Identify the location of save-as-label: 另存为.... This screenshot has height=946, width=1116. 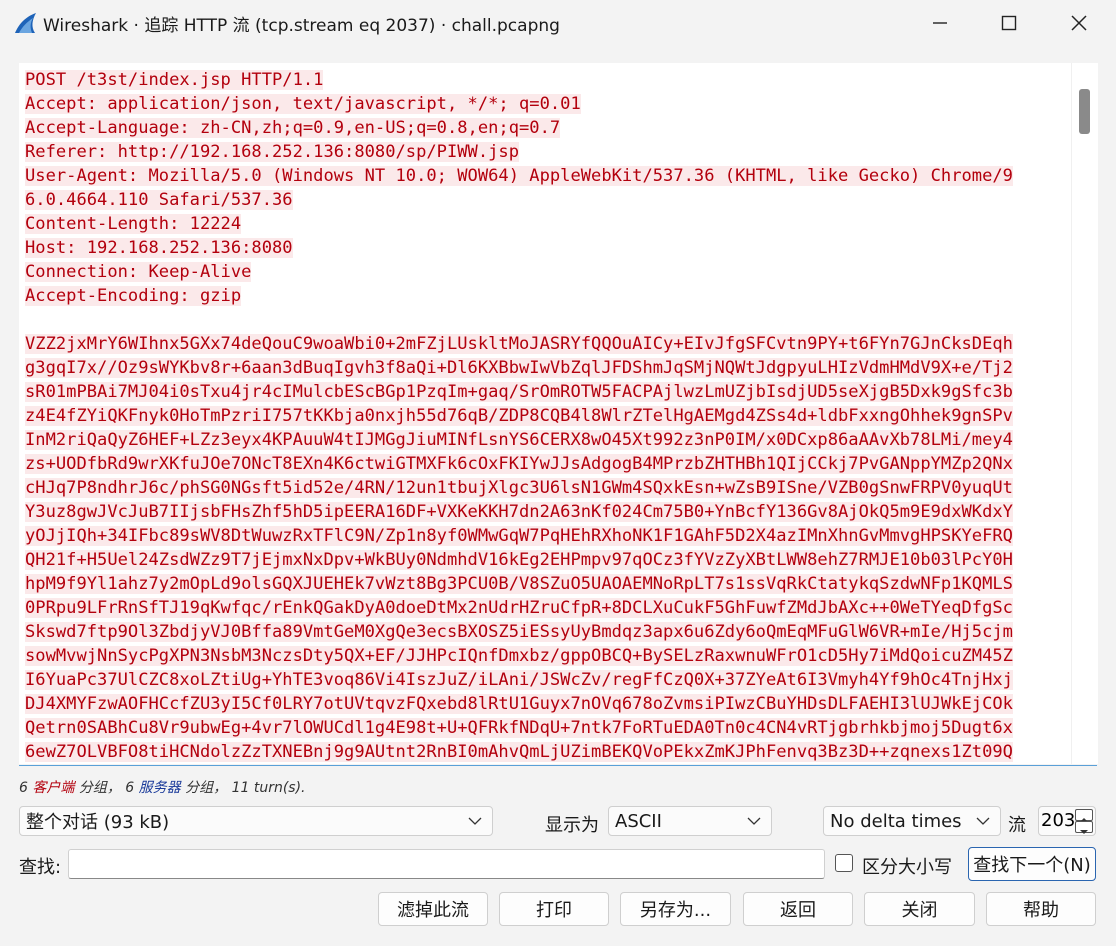
(675, 910).